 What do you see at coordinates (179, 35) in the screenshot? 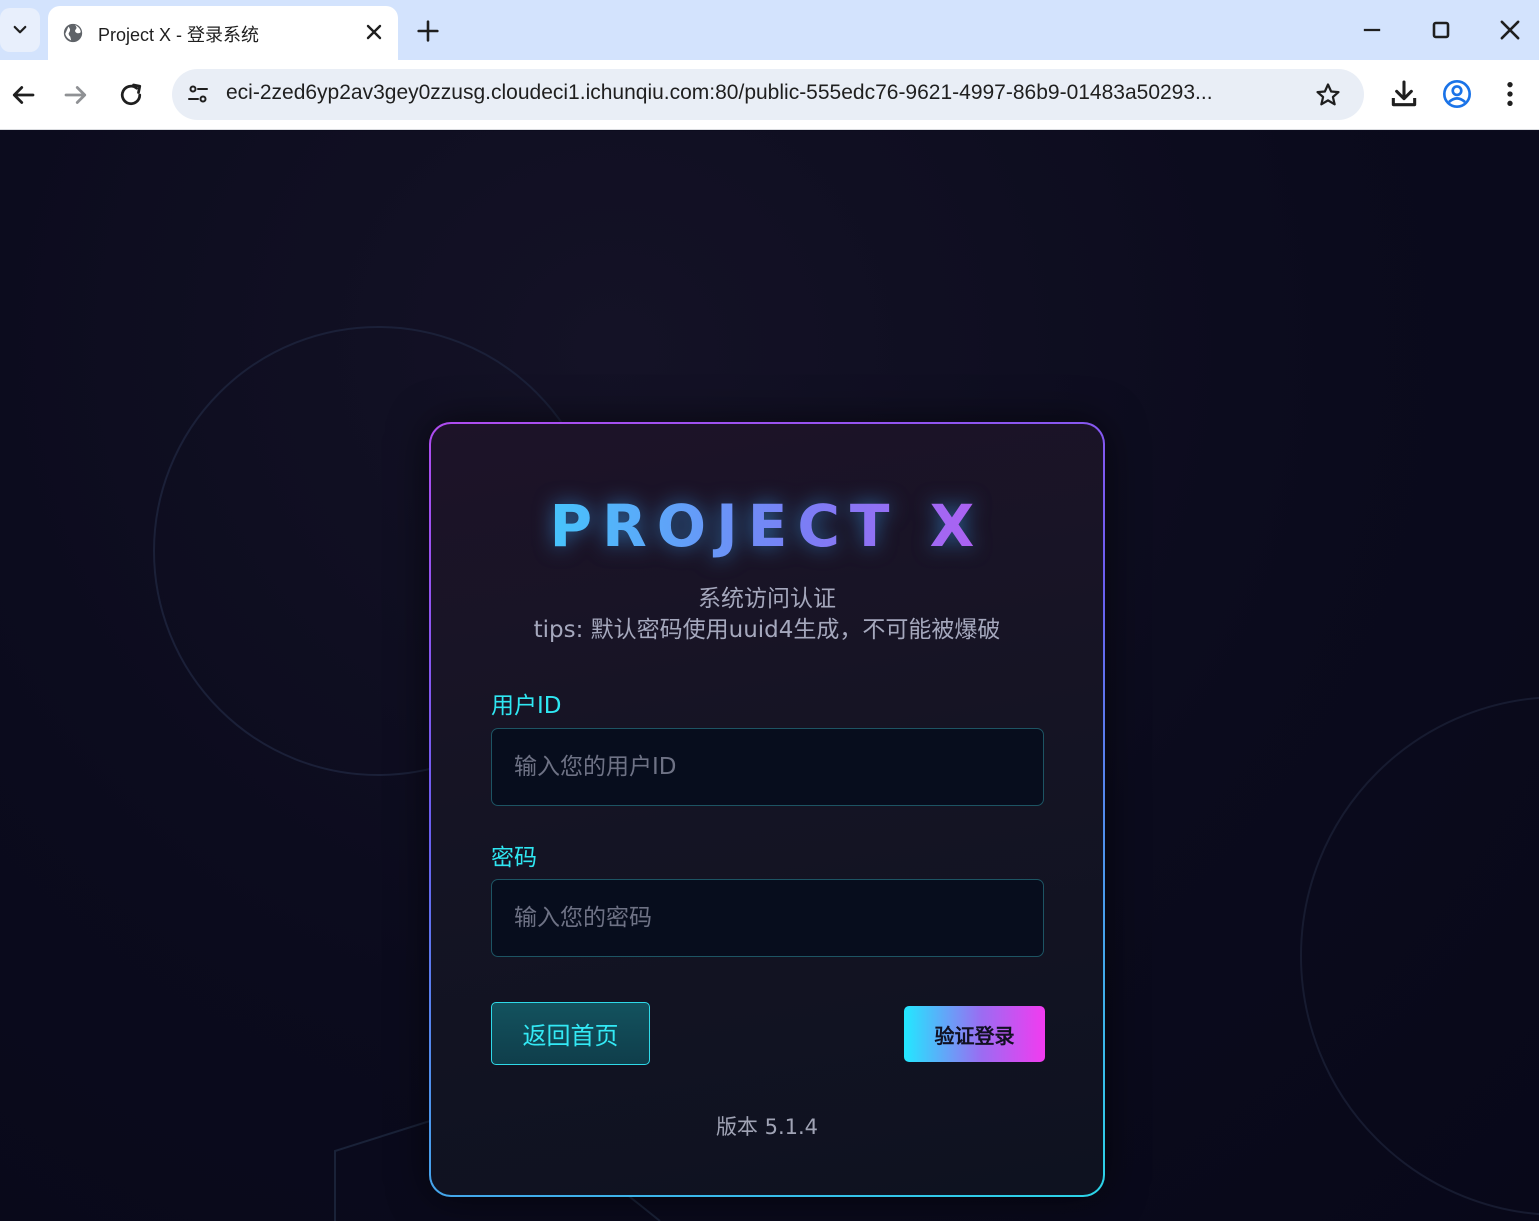
I see `tab-title: Project X - 登录系统` at bounding box center [179, 35].